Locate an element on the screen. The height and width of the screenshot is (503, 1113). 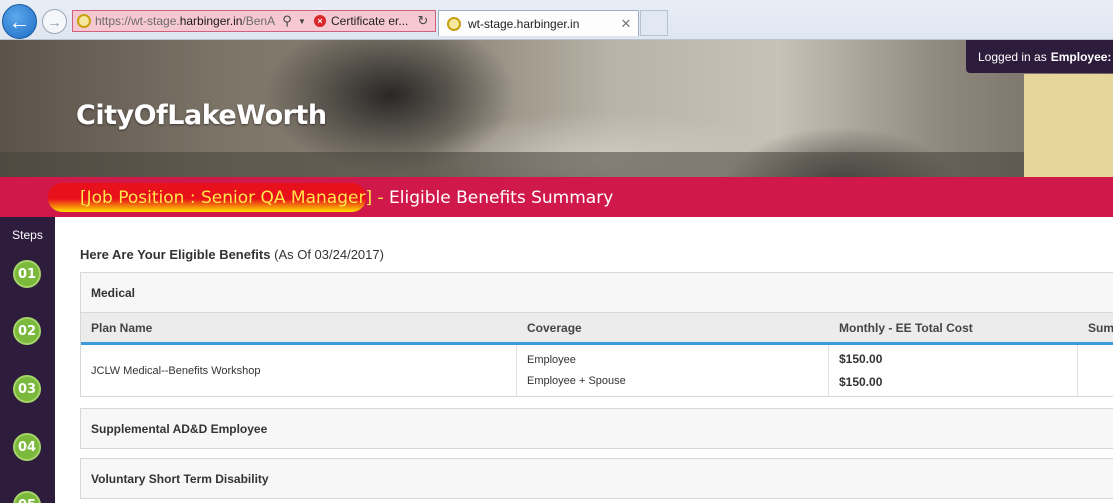
tab-title: wt-stage.harbinger.in is located at coordinates (524, 23).